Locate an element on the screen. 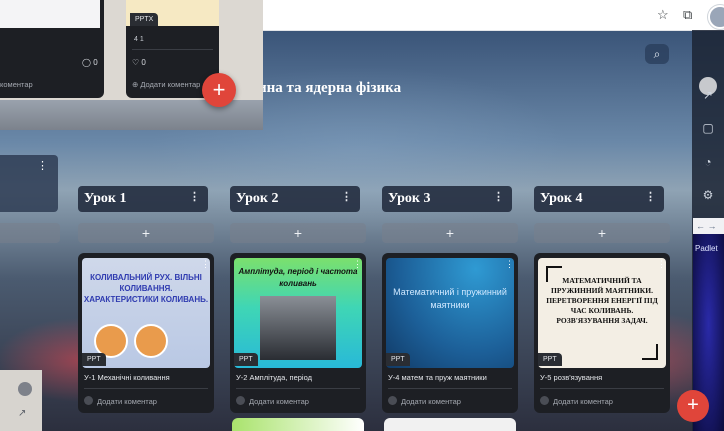 The image size is (724, 431). like-count: 0 is located at coordinates (143, 62).